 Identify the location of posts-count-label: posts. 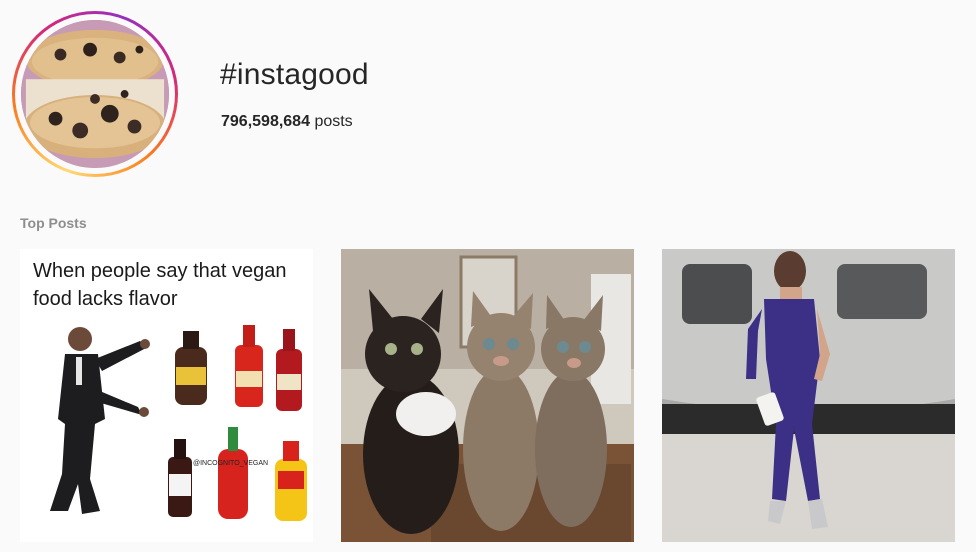
(333, 121).